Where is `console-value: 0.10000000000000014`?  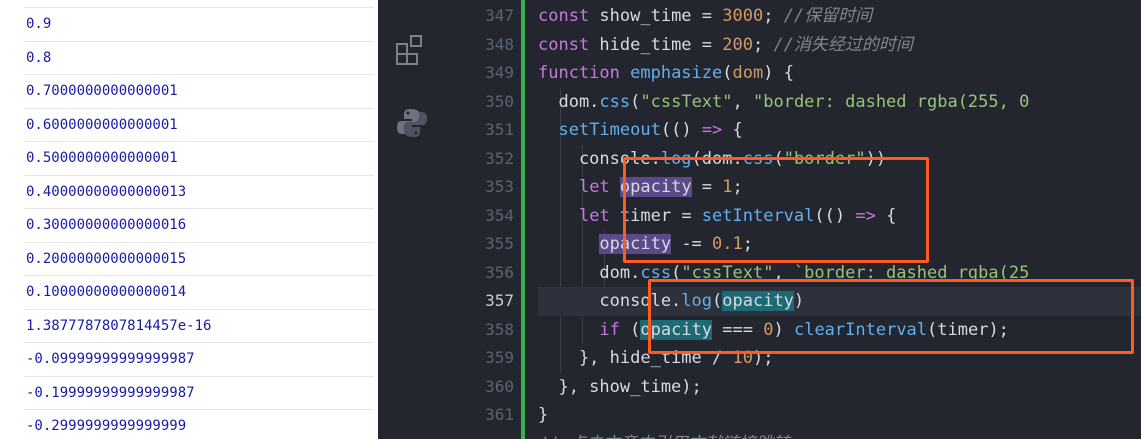
console-value: 0.10000000000000014 is located at coordinates (106, 292).